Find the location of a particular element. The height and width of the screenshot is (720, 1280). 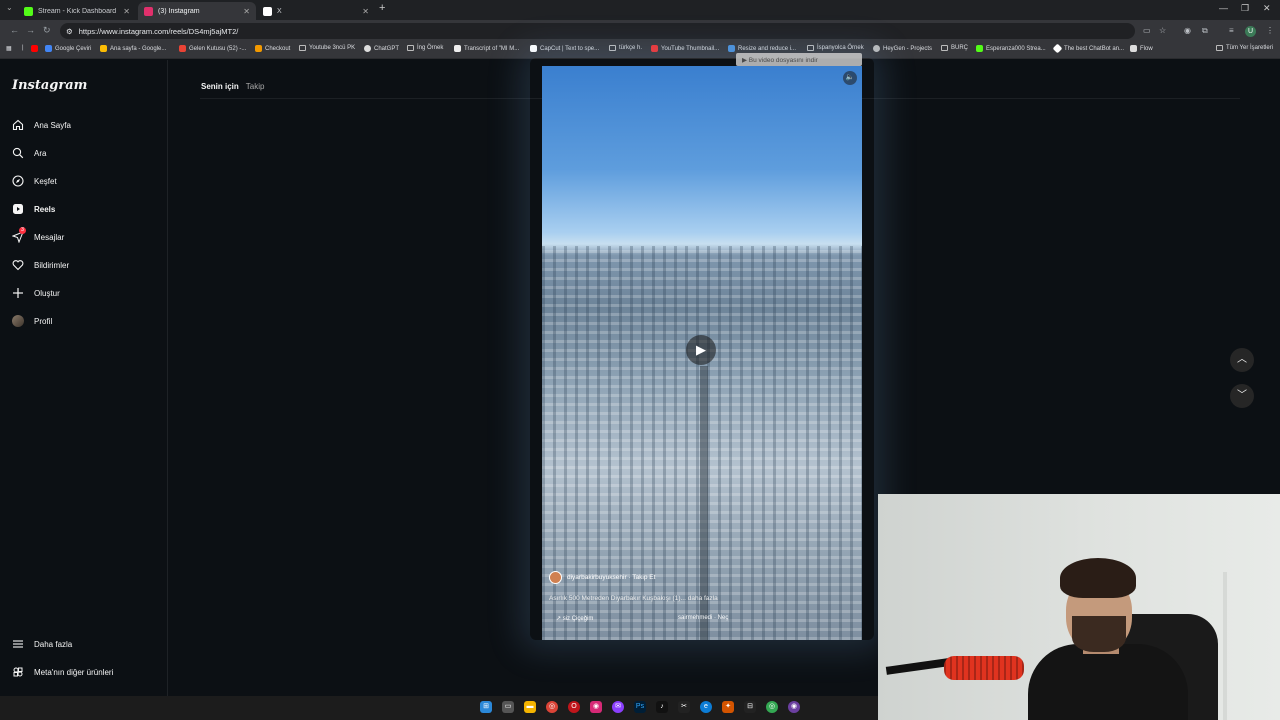

extension-icon: ◉ is located at coordinates (1187, 30).